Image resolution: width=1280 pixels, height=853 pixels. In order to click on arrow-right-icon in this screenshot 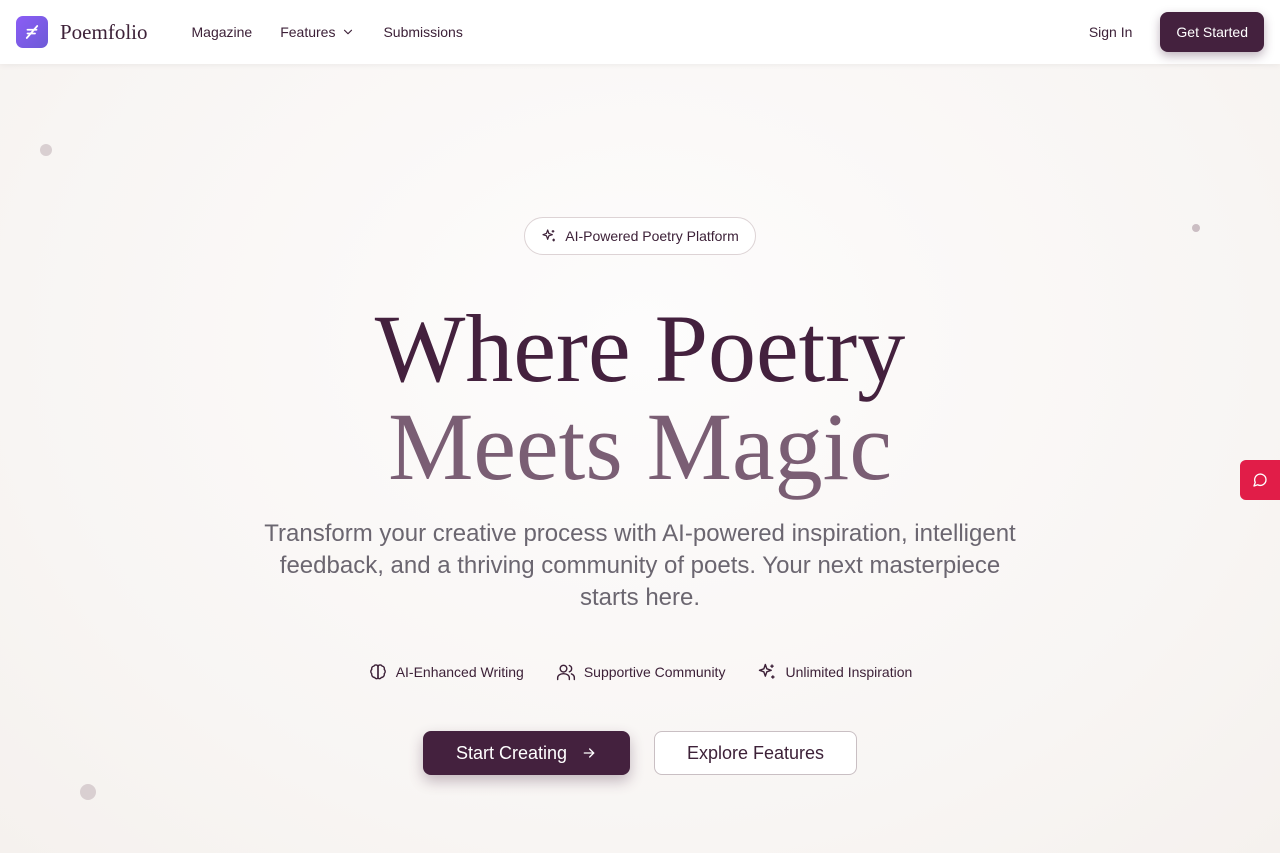, I will do `click(589, 753)`.